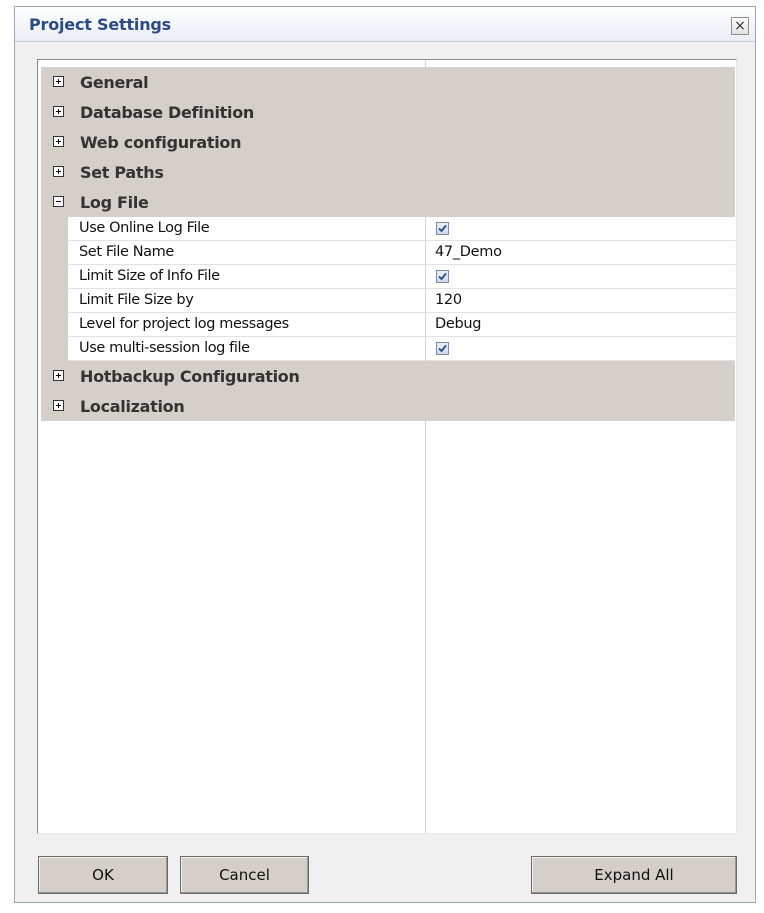 The image size is (764, 913). What do you see at coordinates (244, 875) in the screenshot?
I see `cancel-button: Cancel` at bounding box center [244, 875].